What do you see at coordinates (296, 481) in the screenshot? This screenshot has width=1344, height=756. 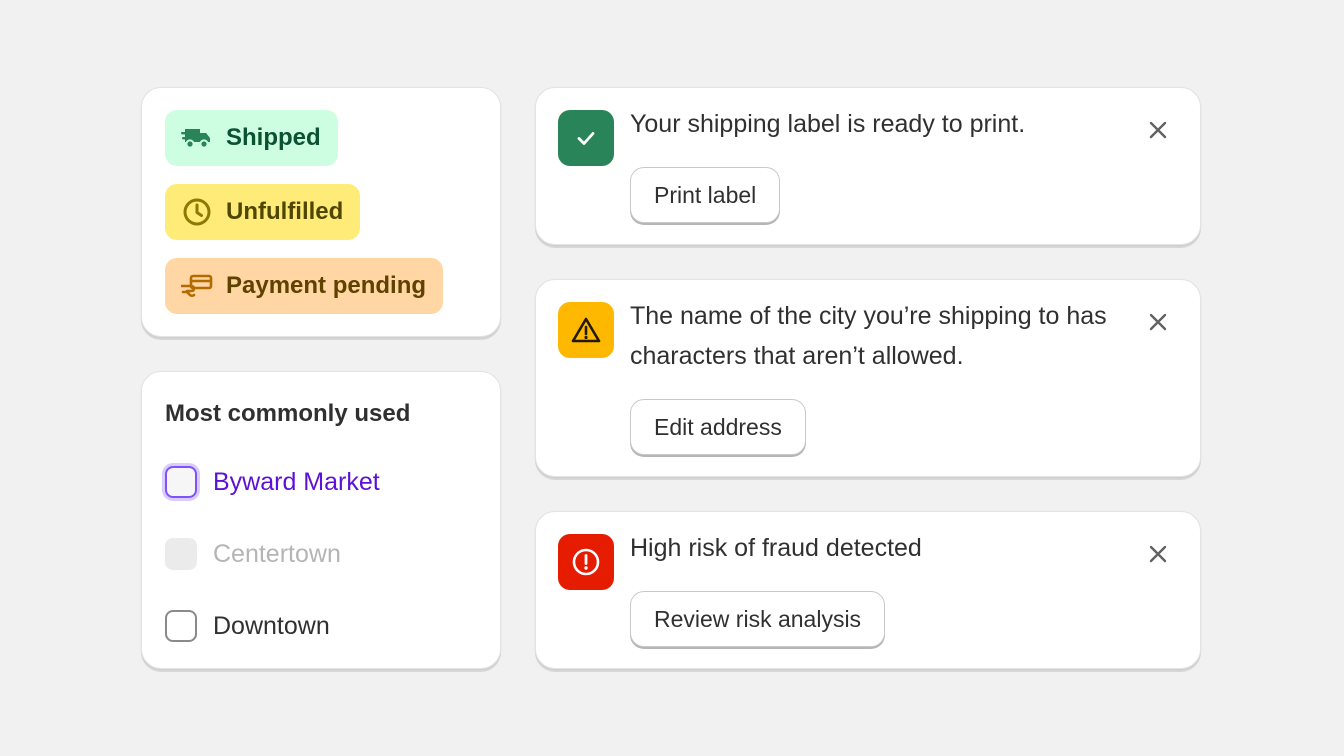 I see `checkbox-label: Byward Market` at bounding box center [296, 481].